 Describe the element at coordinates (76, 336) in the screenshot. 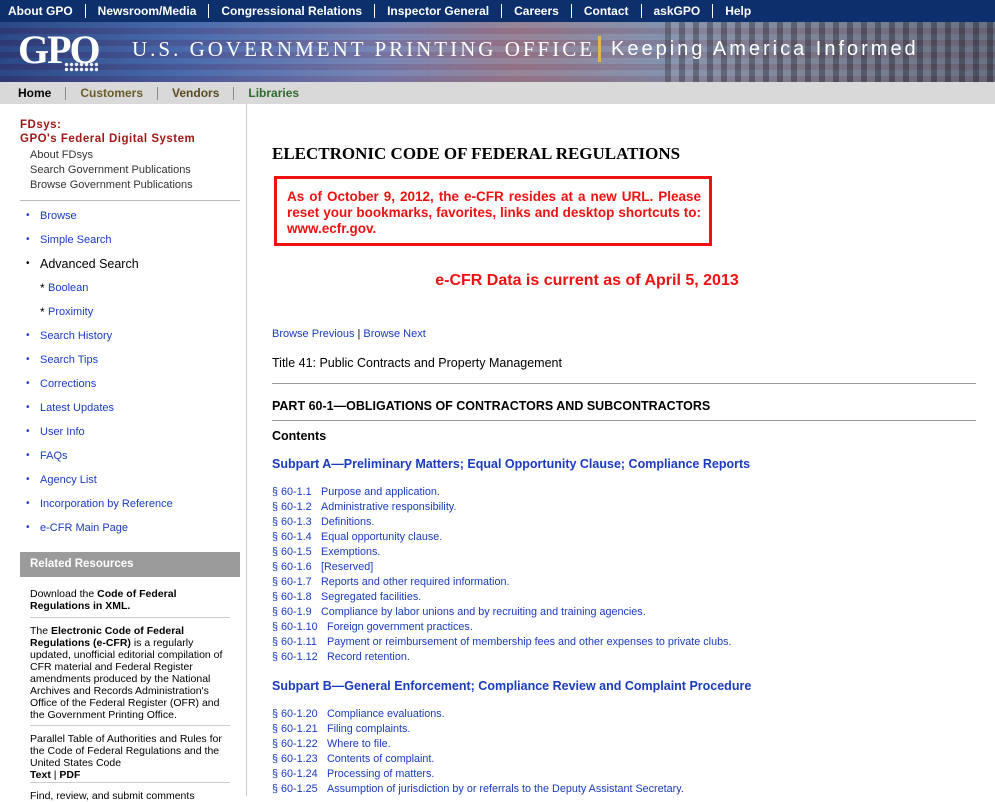

I see `sidebar-item-label: Search History` at that location.